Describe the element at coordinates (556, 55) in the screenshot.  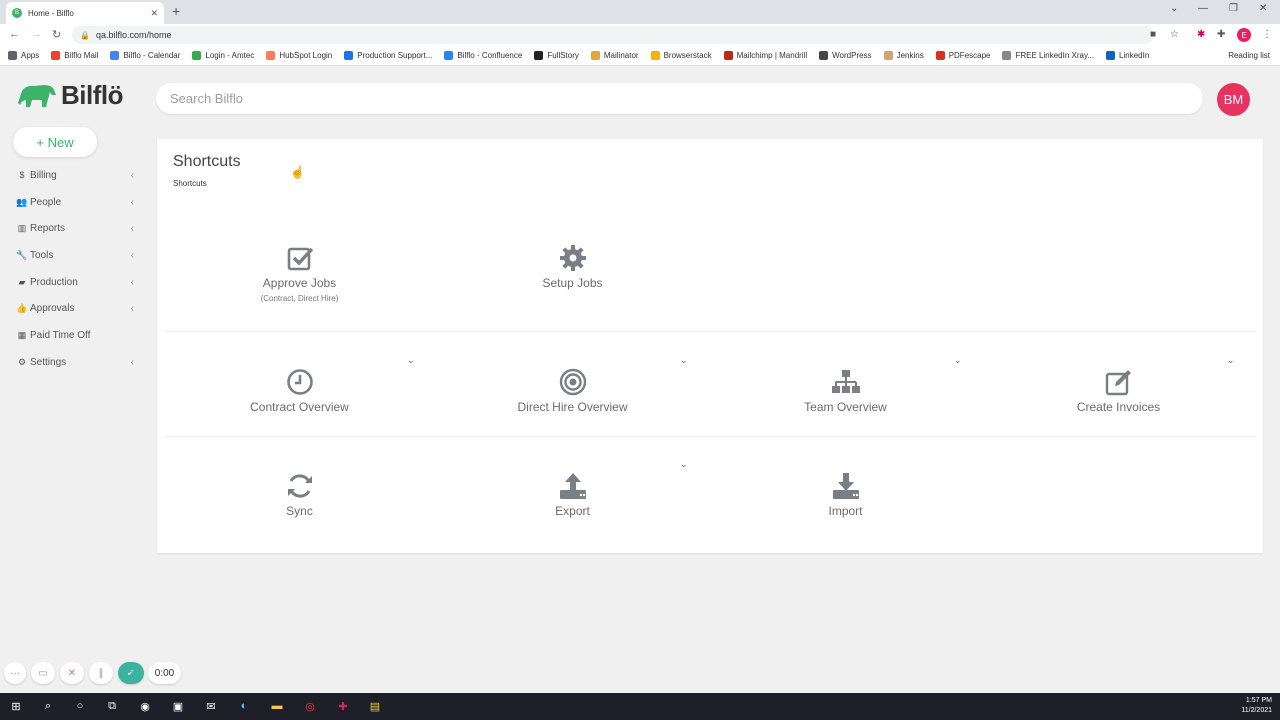
I see `bookmark-item: FullStory` at that location.